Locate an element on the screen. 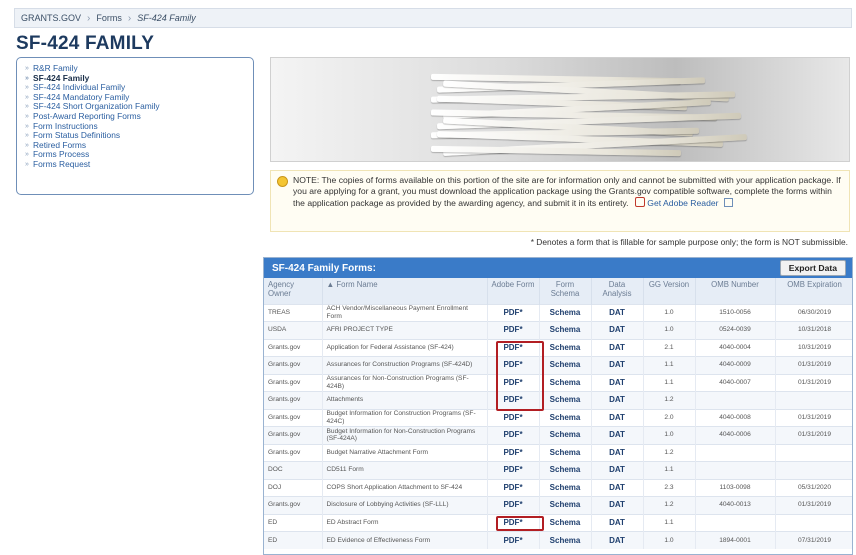 The image size is (856, 555). omb-number-cell: 4040-0006 is located at coordinates (735, 435).